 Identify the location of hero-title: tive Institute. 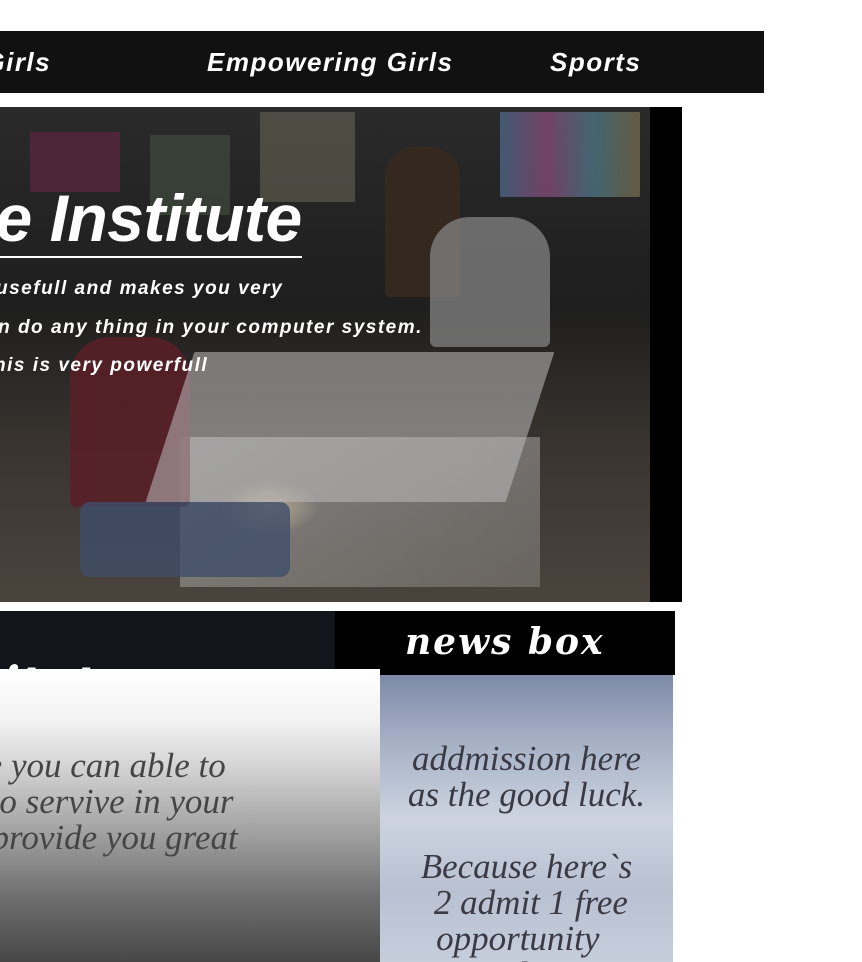
(151, 220).